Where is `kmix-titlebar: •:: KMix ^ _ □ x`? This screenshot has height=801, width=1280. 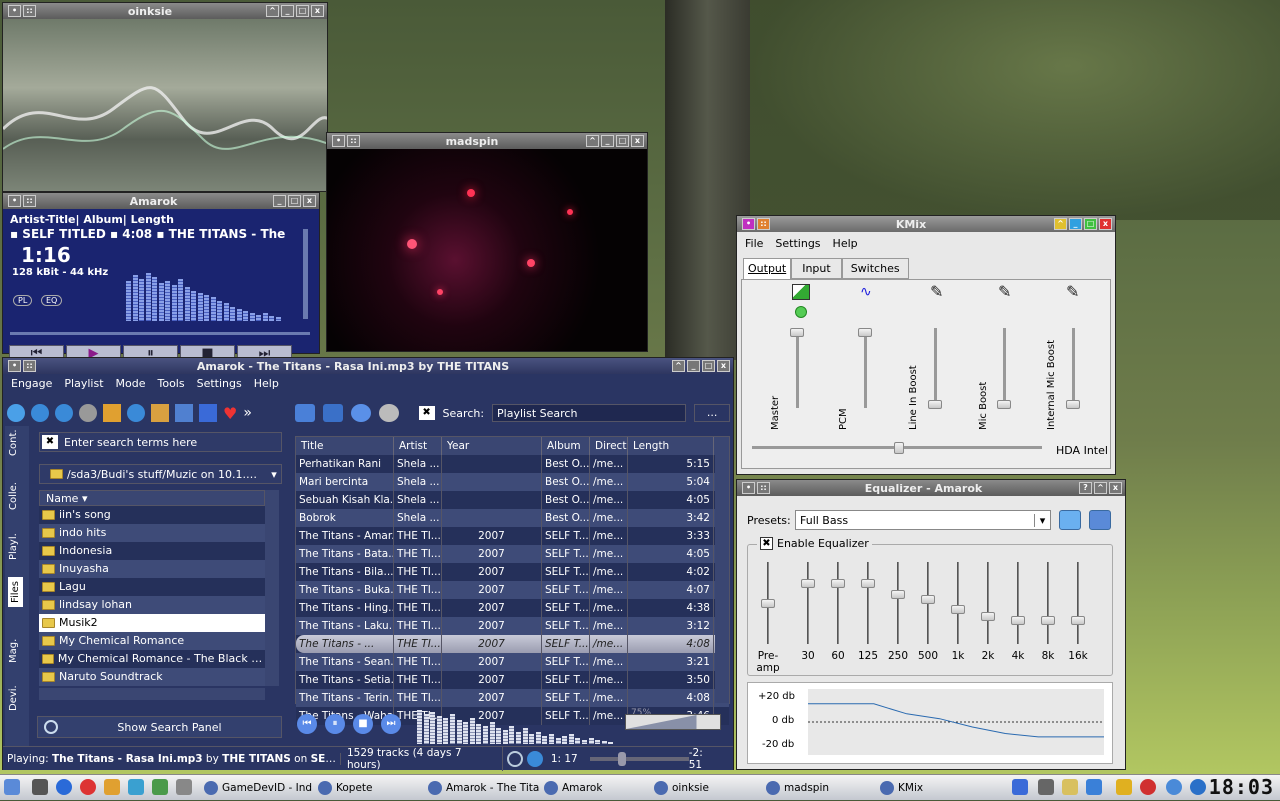
kmix-titlebar: •:: KMix ^ _ □ x is located at coordinates (926, 224).